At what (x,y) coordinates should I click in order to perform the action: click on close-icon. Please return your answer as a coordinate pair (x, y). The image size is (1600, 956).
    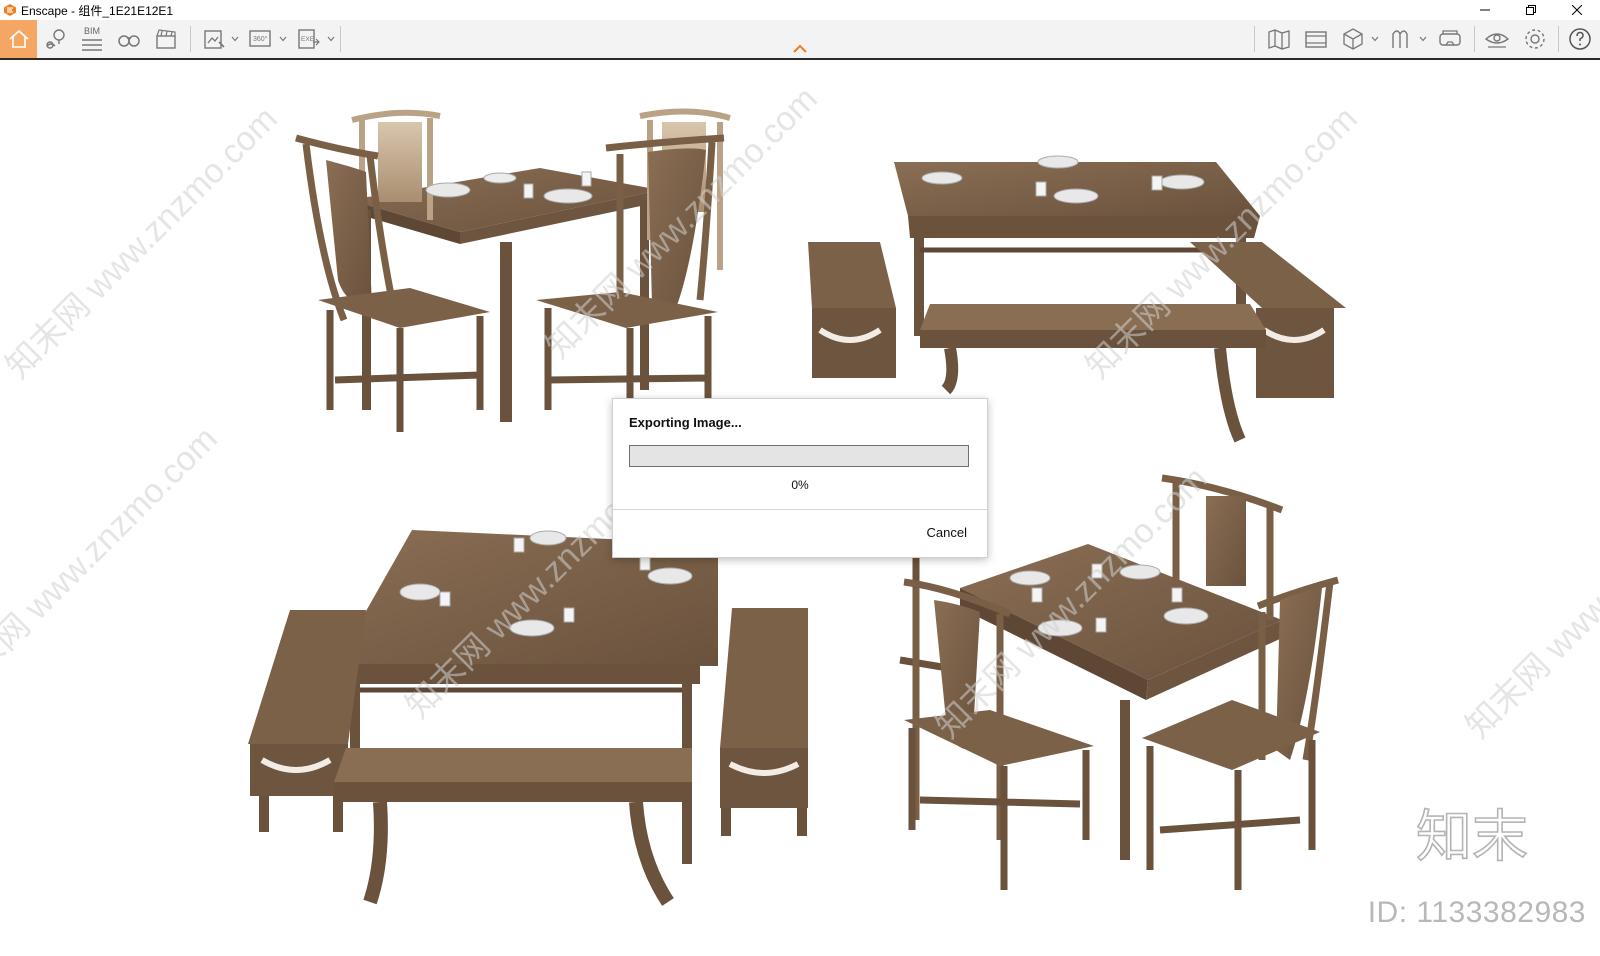
    Looking at the image, I should click on (1577, 10).